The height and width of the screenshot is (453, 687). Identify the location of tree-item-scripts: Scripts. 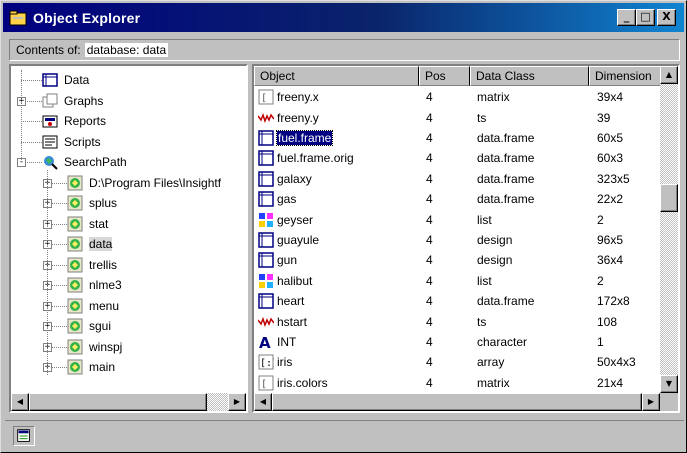
(71, 142).